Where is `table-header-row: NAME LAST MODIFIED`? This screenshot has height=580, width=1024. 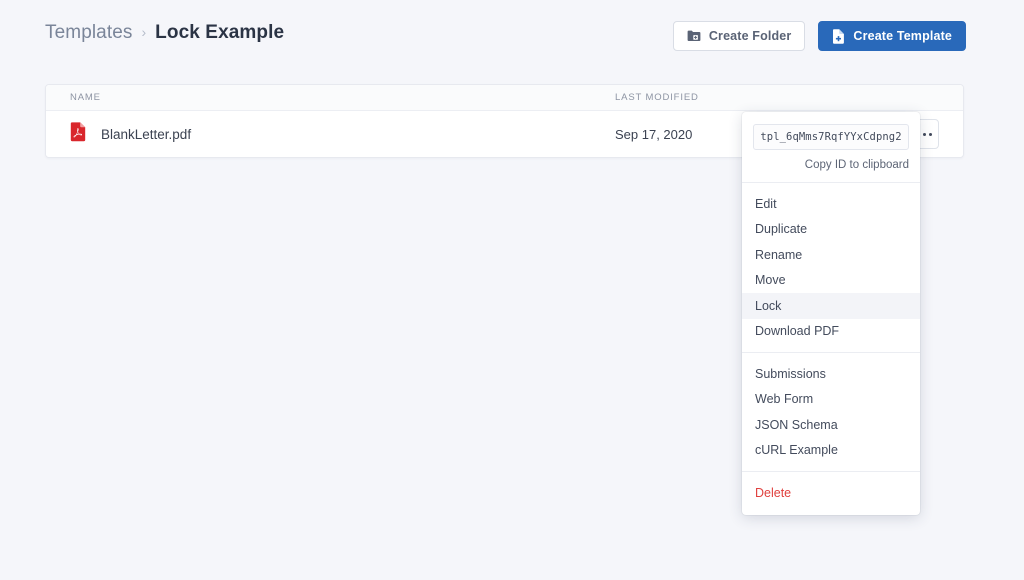
table-header-row: NAME LAST MODIFIED is located at coordinates (504, 98).